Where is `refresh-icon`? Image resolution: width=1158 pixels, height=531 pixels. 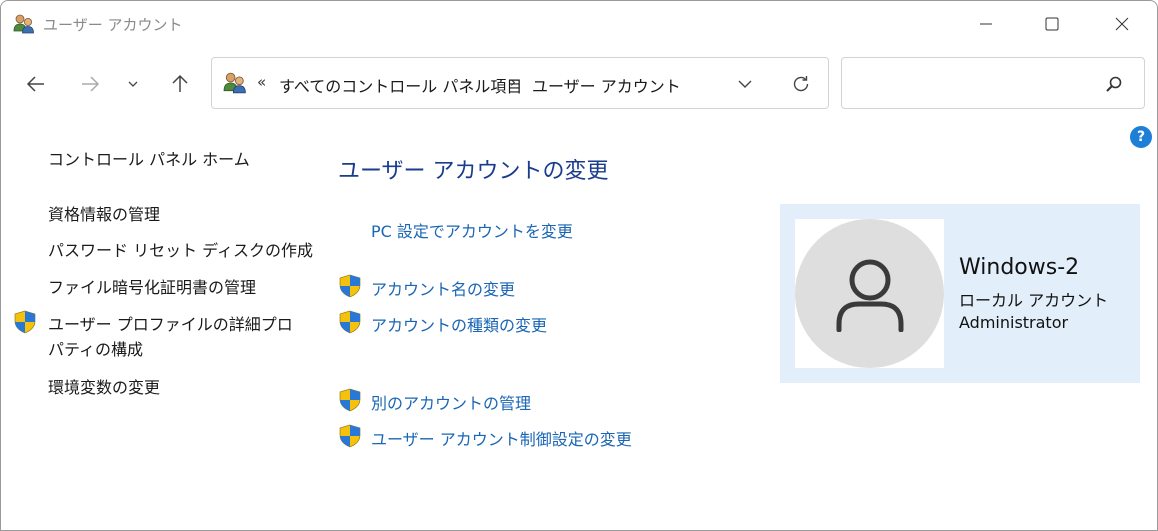 refresh-icon is located at coordinates (801, 84).